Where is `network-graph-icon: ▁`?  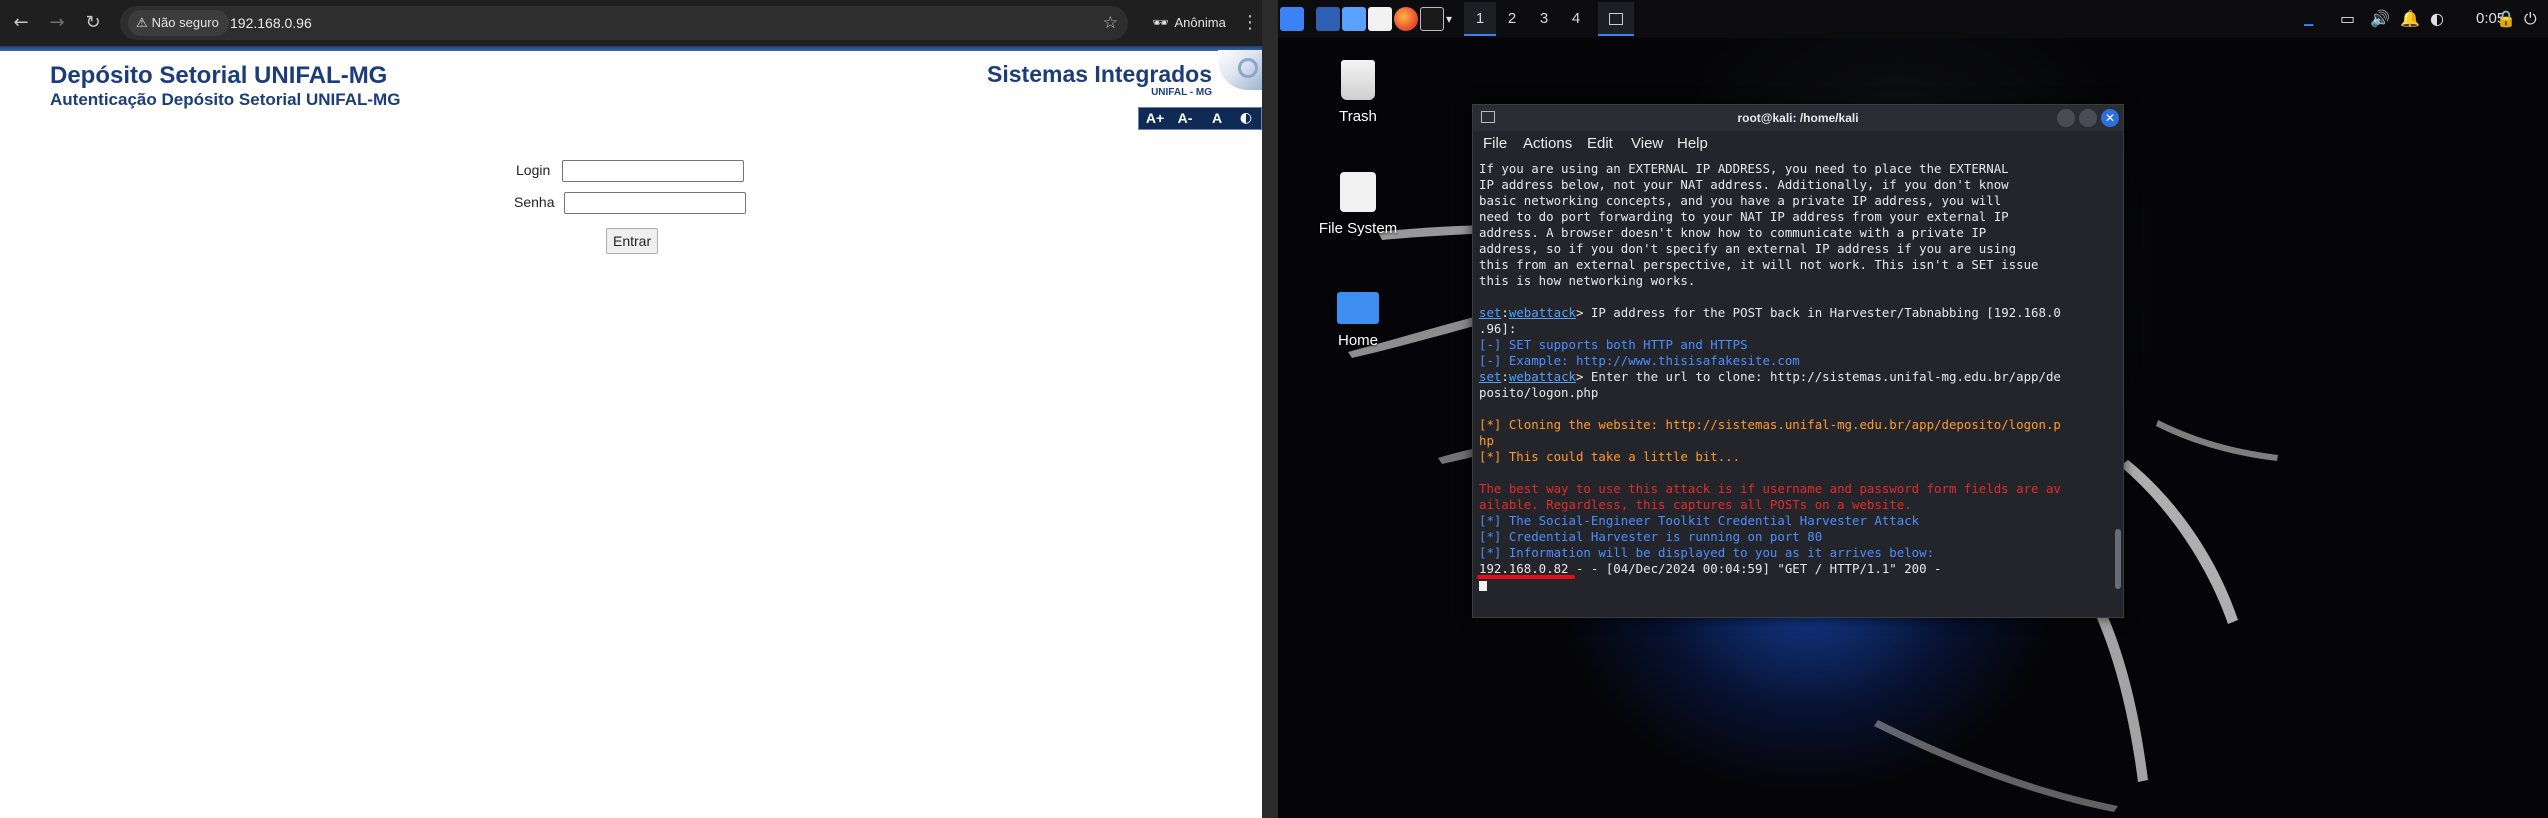
network-graph-icon: ▁ is located at coordinates (2309, 19).